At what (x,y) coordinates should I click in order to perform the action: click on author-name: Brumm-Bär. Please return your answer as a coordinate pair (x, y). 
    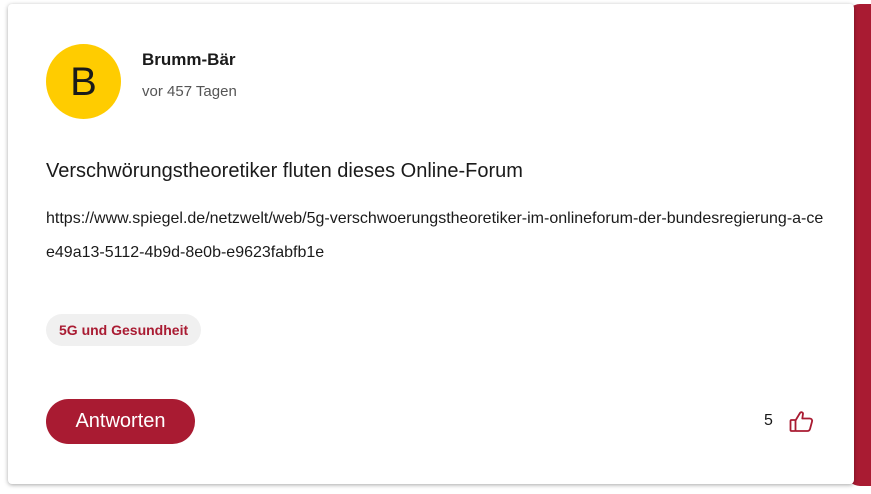
    Looking at the image, I should click on (189, 60).